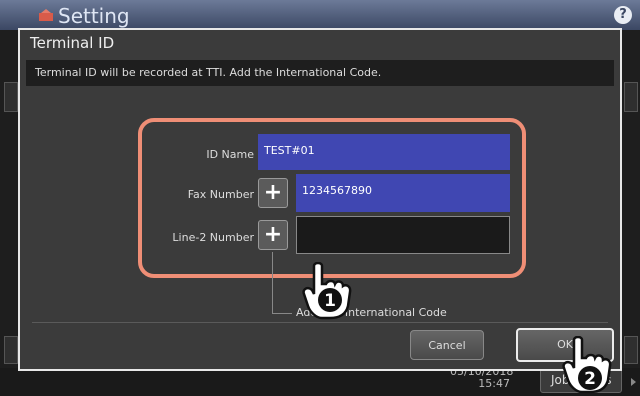 The width and height of the screenshot is (640, 396). Describe the element at coordinates (384, 152) in the screenshot. I see `id-name-field: TEST#01` at that location.